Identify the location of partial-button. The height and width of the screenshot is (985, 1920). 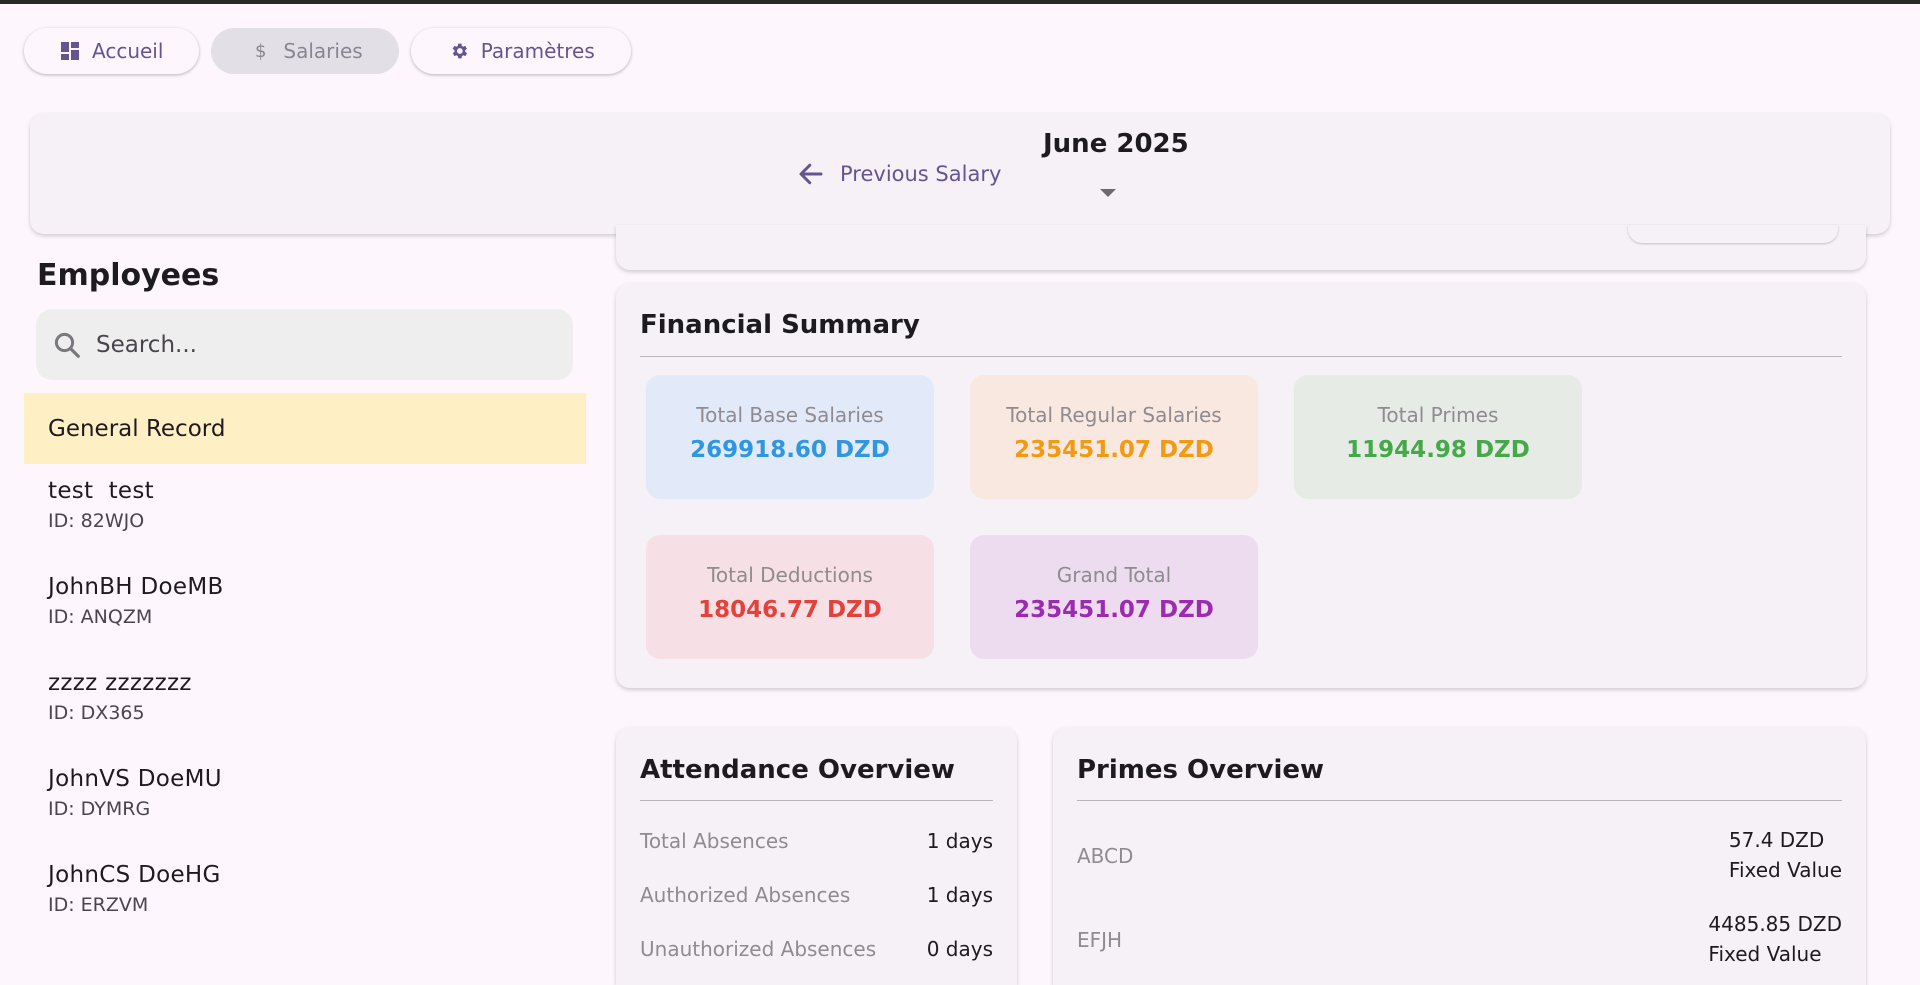
(1733, 234).